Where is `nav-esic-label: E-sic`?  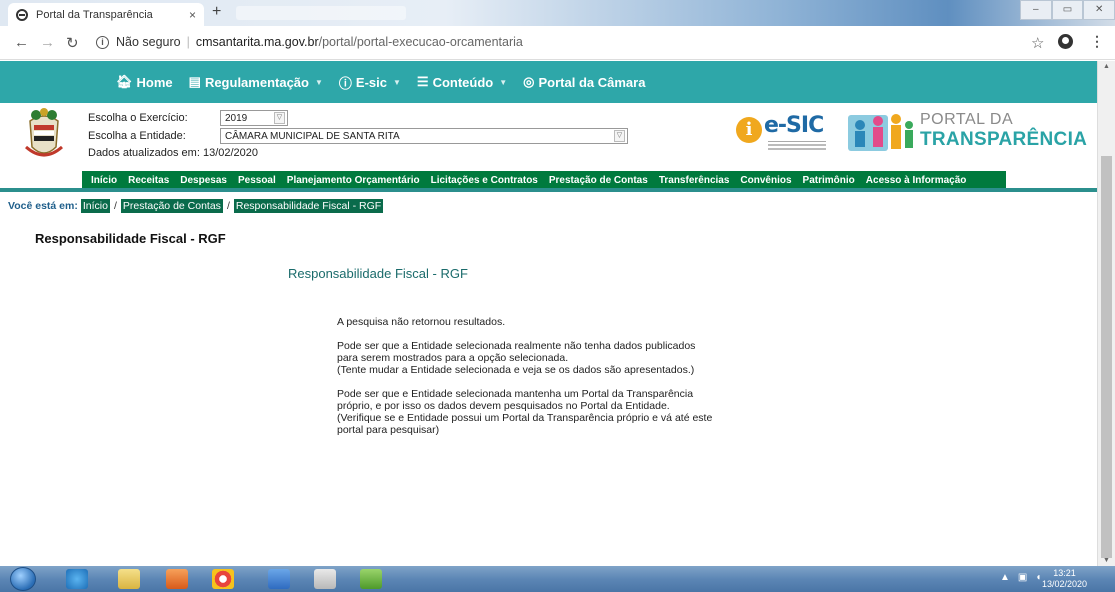
nav-esic-label: E-sic is located at coordinates (371, 82).